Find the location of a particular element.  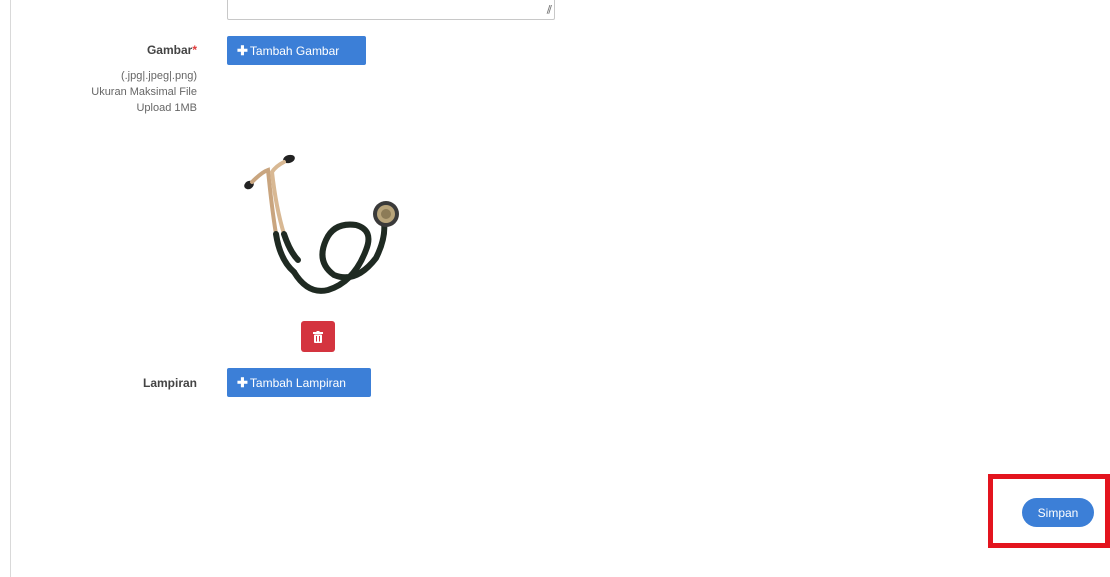

gambar-label-text: Gambar is located at coordinates (169, 50).